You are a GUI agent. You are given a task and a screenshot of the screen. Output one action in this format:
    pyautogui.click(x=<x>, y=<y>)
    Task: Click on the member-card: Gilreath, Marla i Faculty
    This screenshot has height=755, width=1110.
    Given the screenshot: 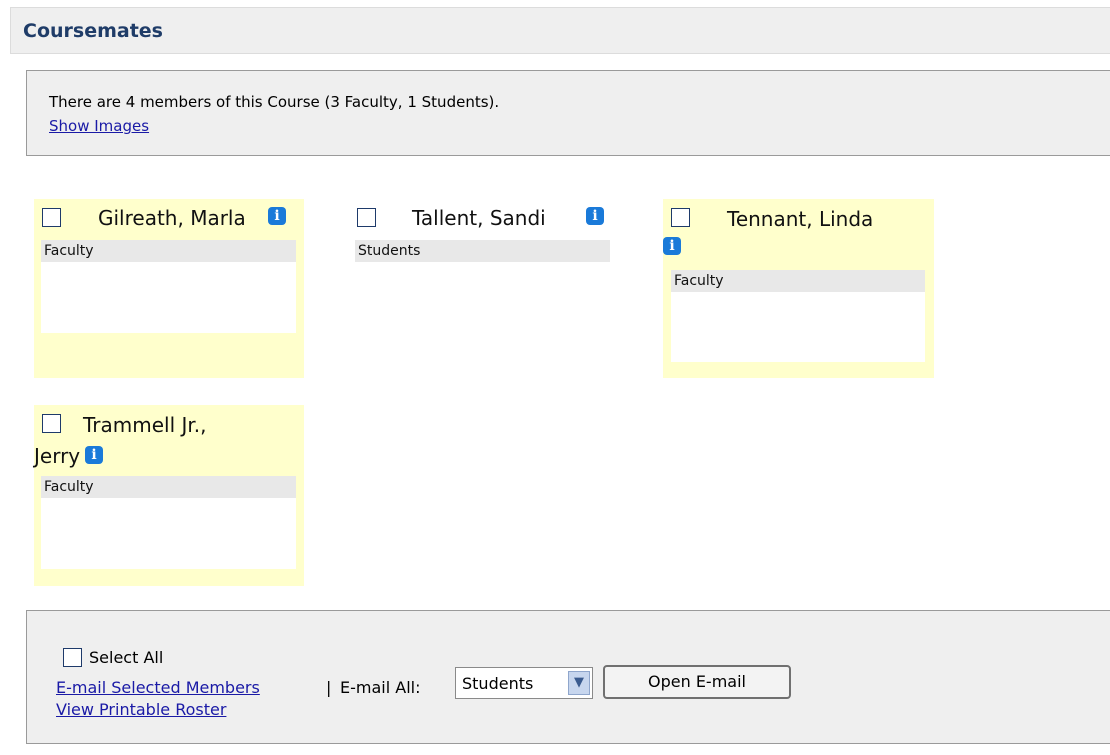 What is the action you would take?
    pyautogui.click(x=169, y=288)
    